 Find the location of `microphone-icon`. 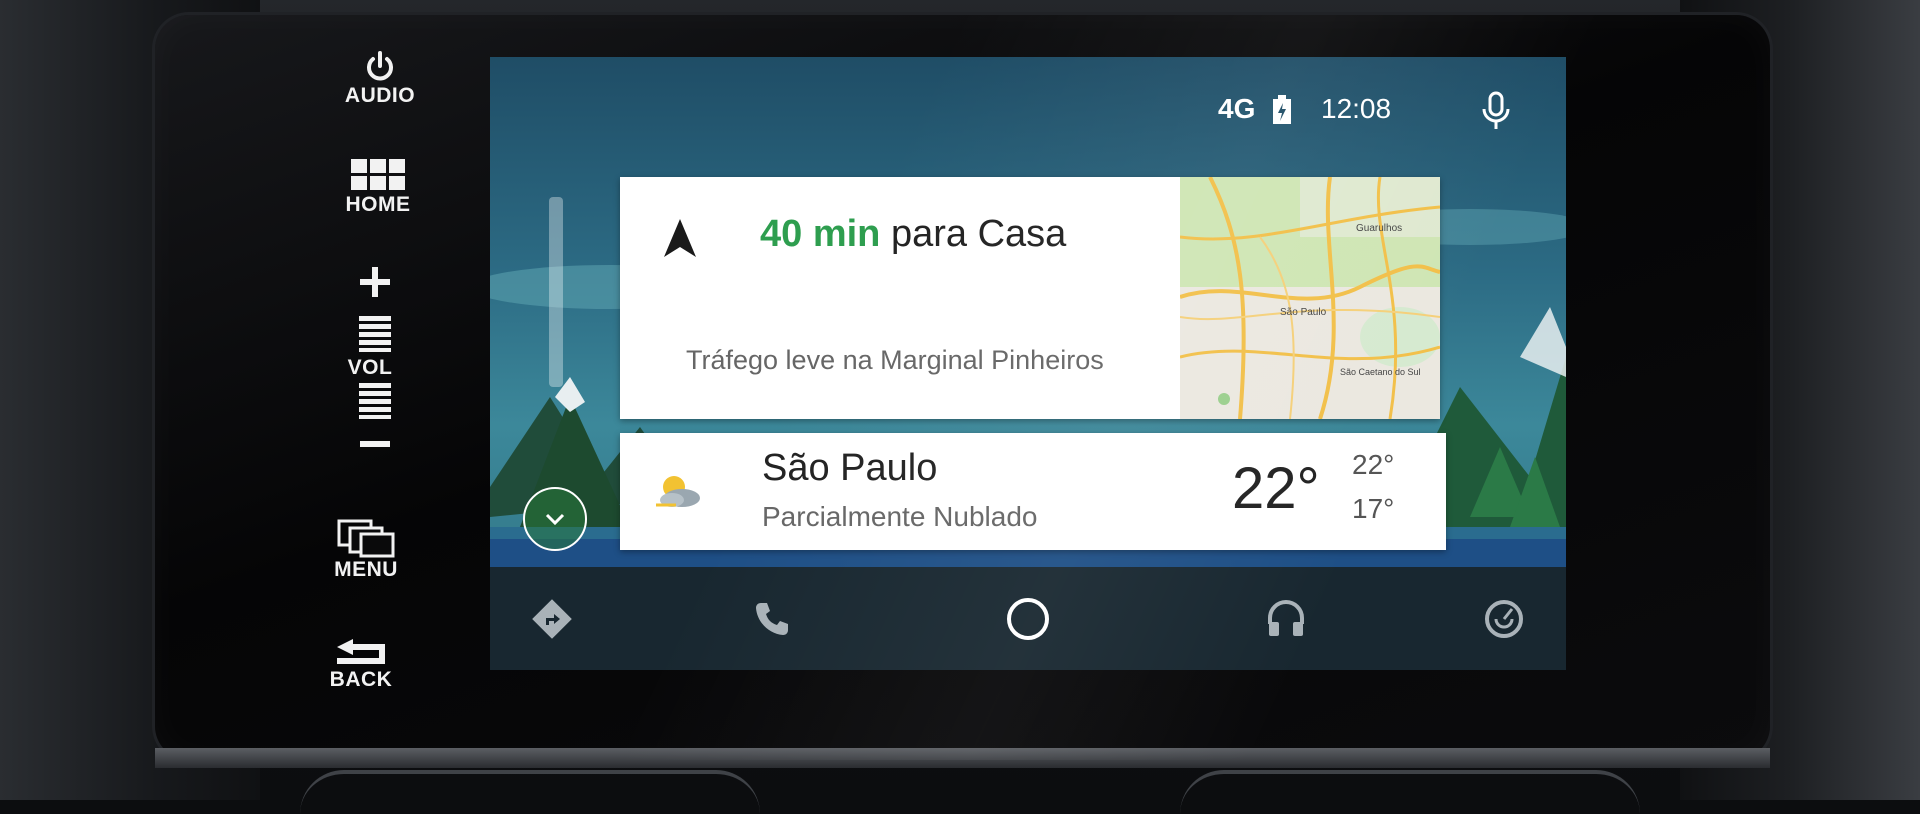

microphone-icon is located at coordinates (1496, 111).